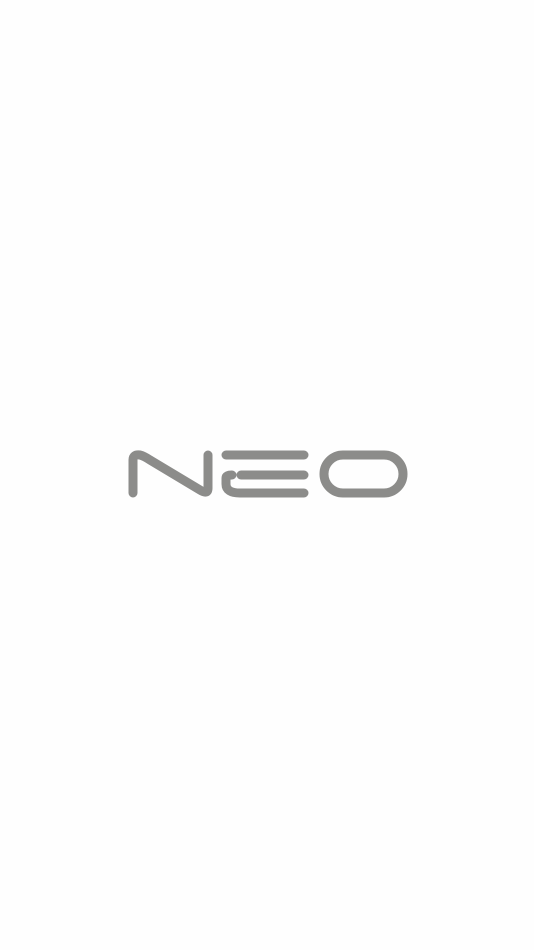  Describe the element at coordinates (363, 474) in the screenshot. I see `logo-letter-o` at that location.